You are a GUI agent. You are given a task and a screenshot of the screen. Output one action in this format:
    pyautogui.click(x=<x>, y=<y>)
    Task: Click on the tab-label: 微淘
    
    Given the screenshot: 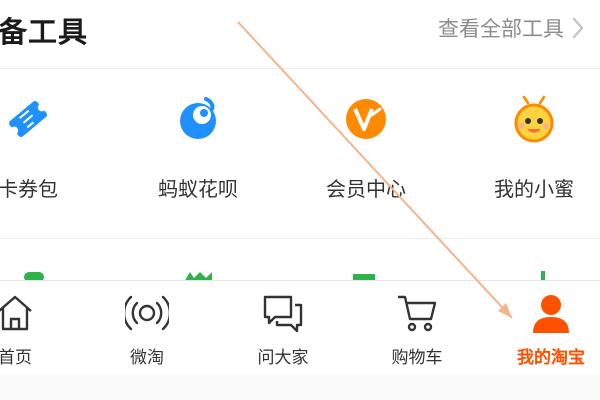 What is the action you would take?
    pyautogui.click(x=147, y=358)
    